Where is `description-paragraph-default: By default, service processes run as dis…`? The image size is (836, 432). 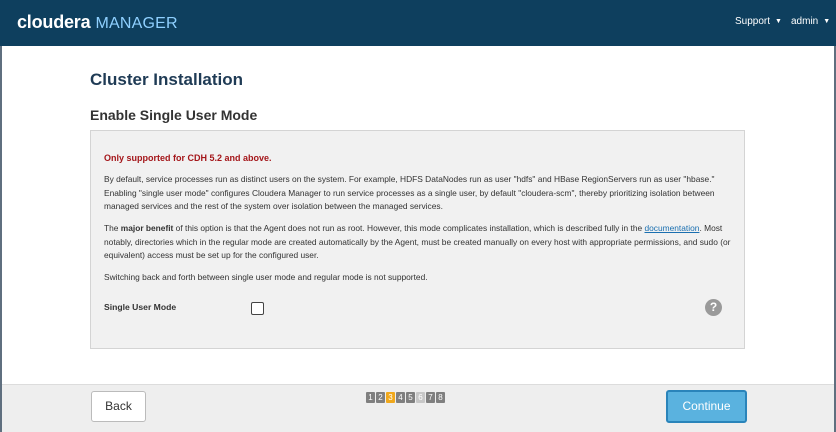 description-paragraph-default: By default, service processes run as dis… is located at coordinates (409, 192).